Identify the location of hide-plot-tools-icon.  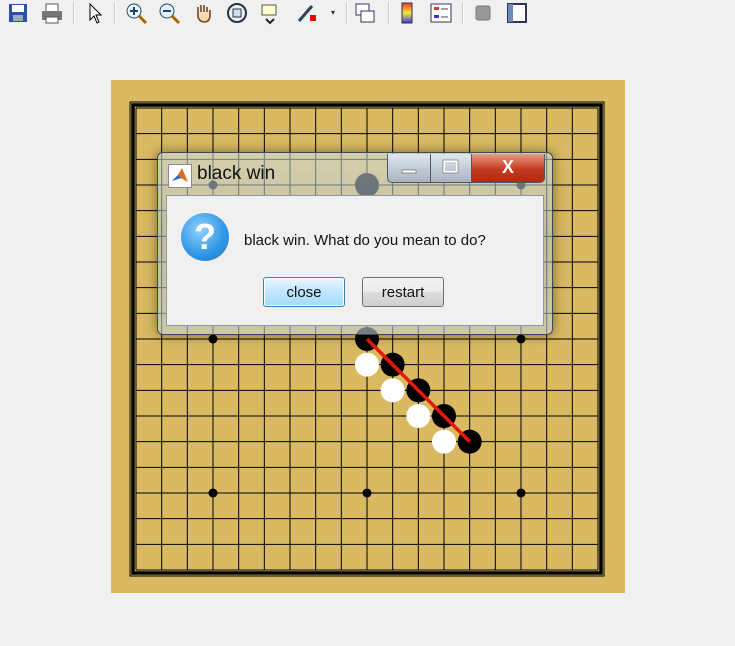
(483, 13).